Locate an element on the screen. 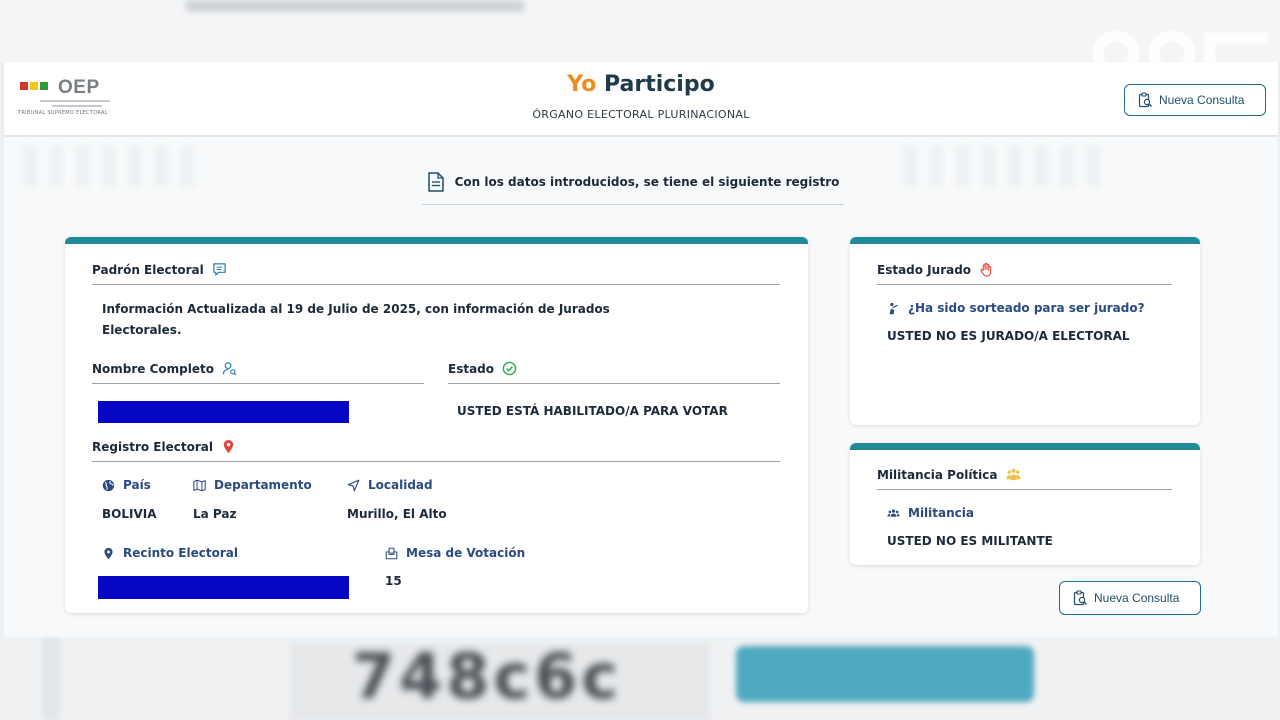 The image size is (1280, 720). nombre-label: Nombre Completo is located at coordinates (153, 368).